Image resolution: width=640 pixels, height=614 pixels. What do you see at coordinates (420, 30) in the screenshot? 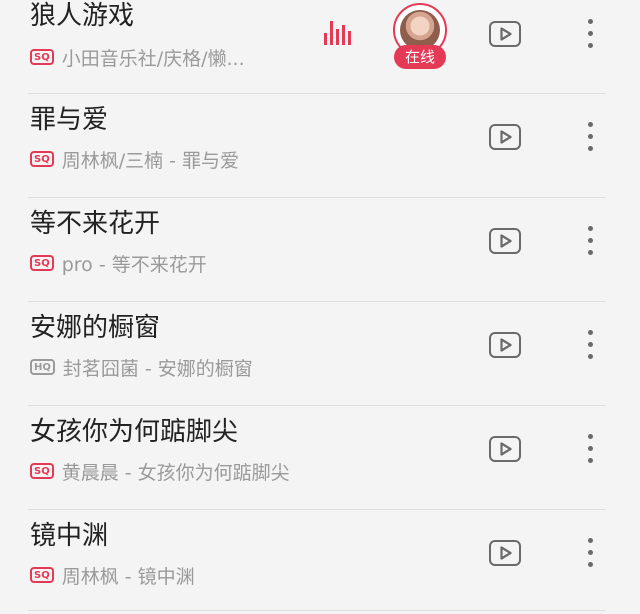
I see `avatar` at bounding box center [420, 30].